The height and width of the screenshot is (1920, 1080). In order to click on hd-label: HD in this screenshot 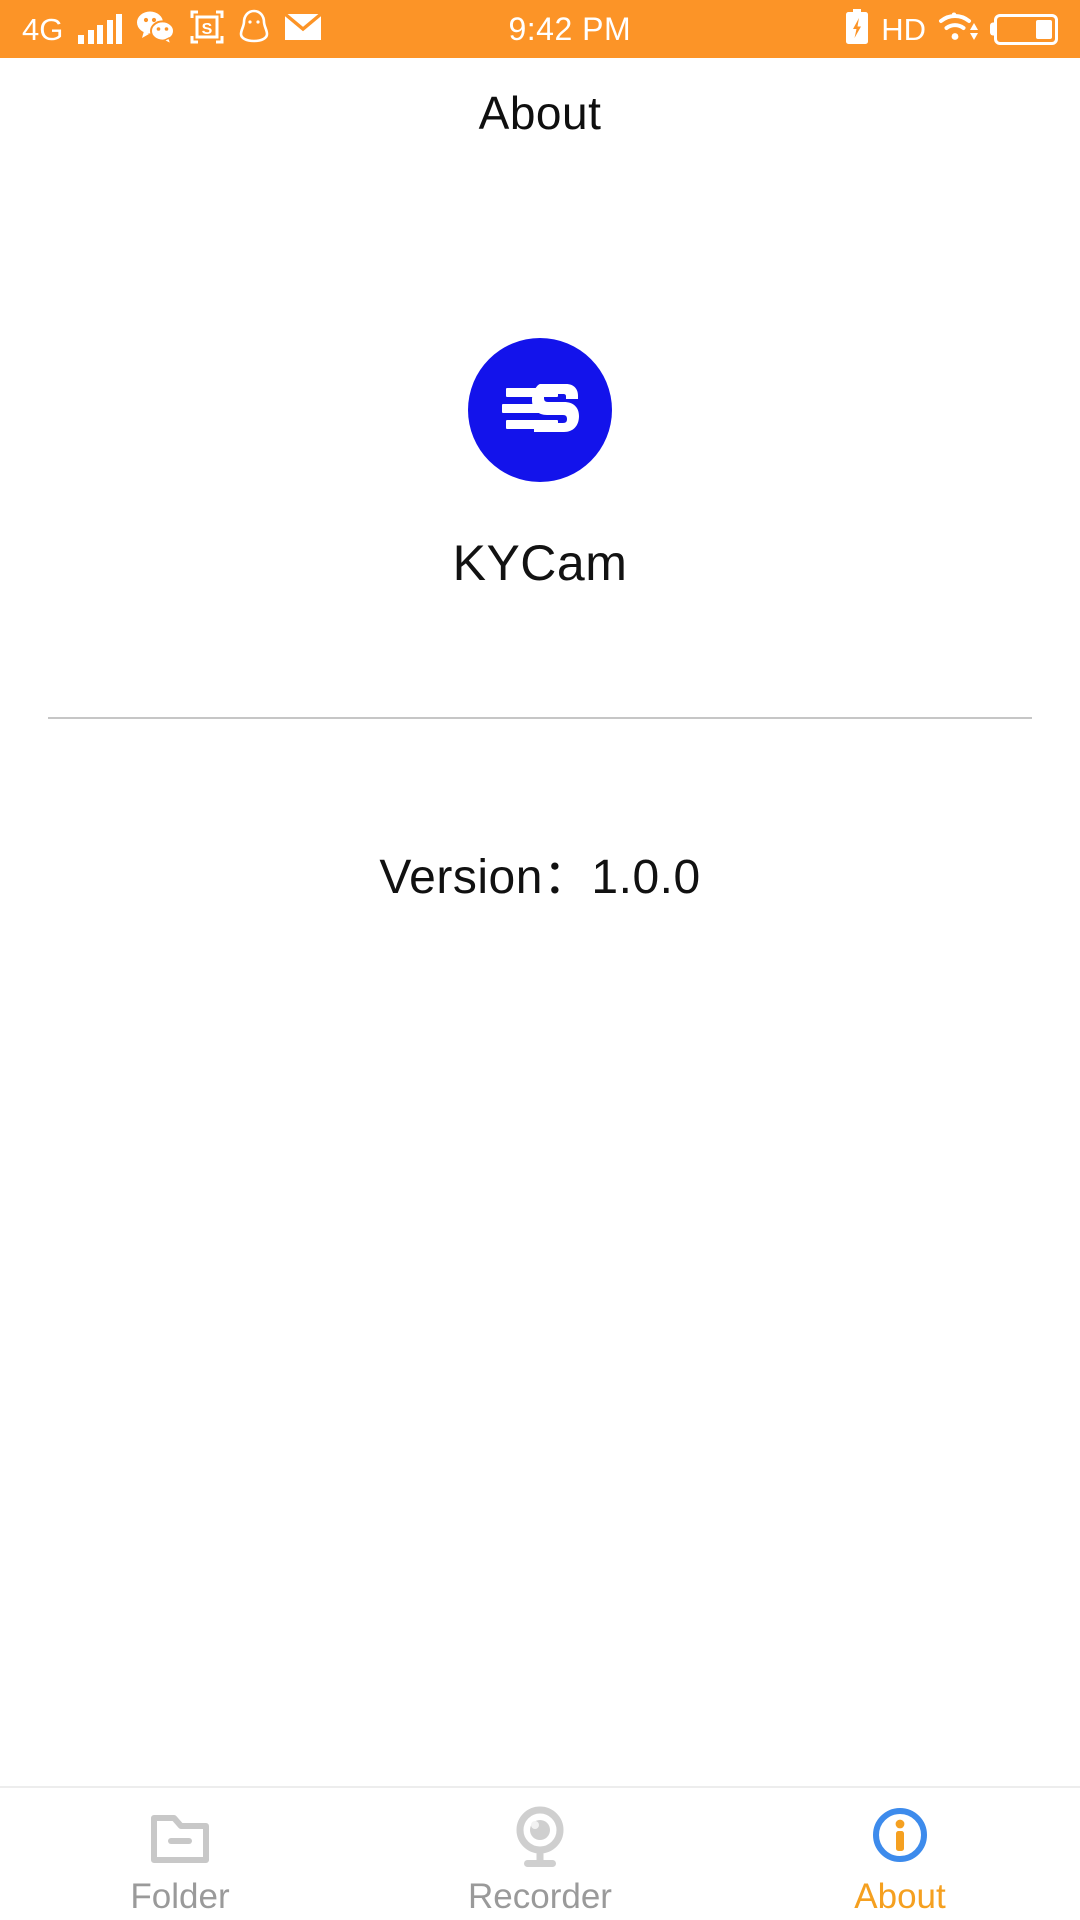, I will do `click(903, 29)`.